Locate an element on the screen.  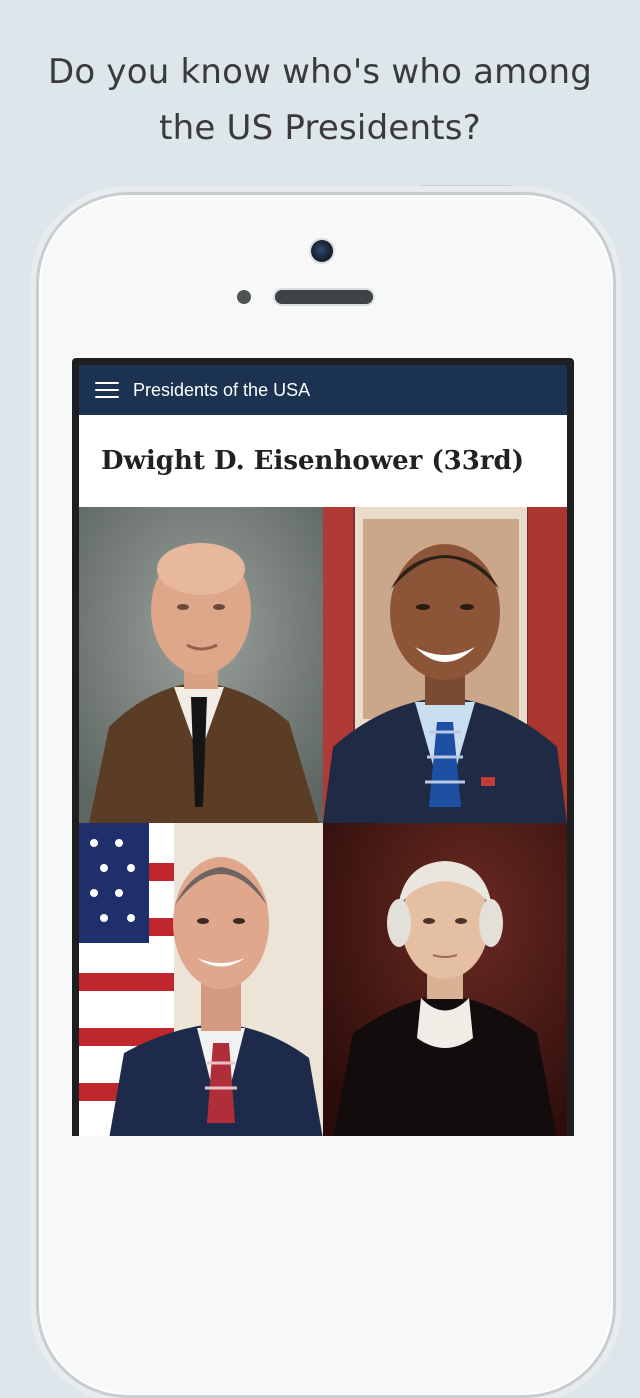
promo-title-line-1: Do you know who's who among is located at coordinates (319, 72).